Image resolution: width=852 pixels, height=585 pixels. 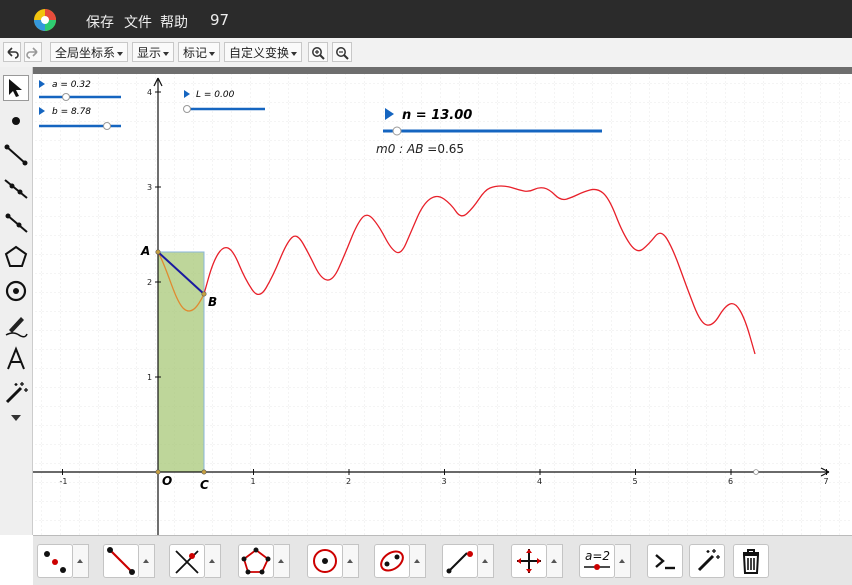 I want to click on perpendicular-tools-button, so click(x=187, y=561).